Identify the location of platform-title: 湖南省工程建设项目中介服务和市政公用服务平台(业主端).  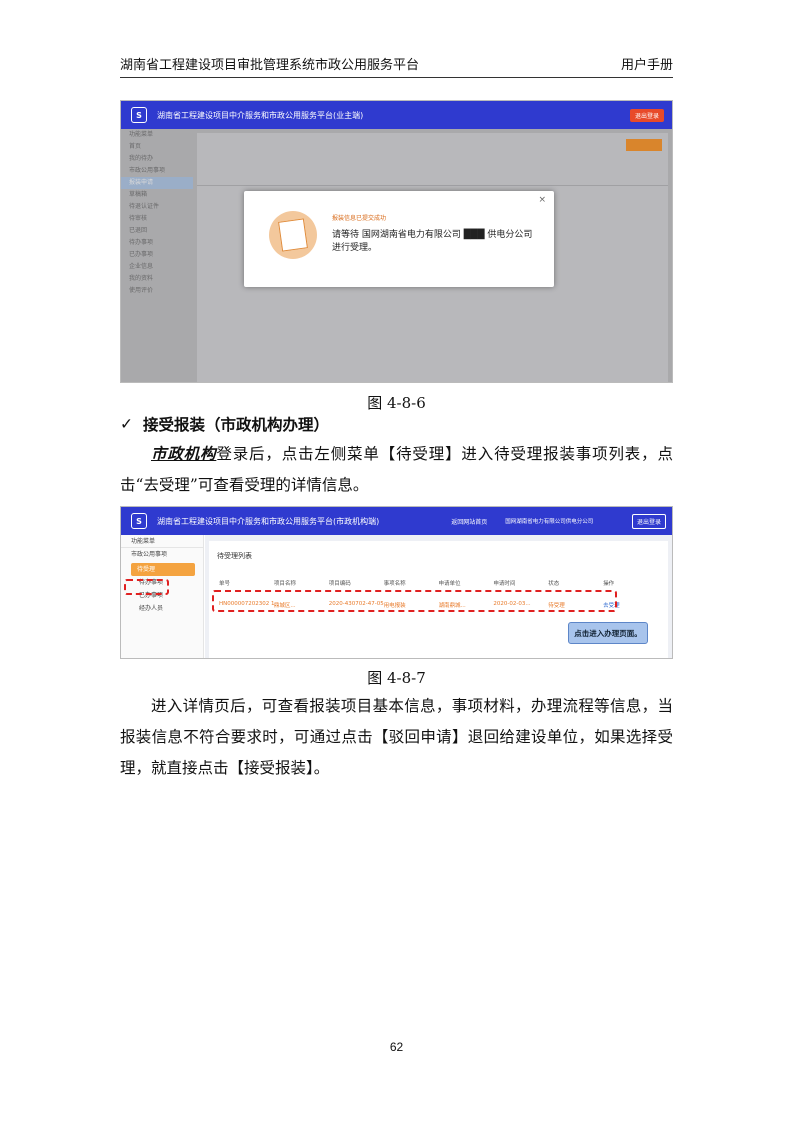
(260, 115).